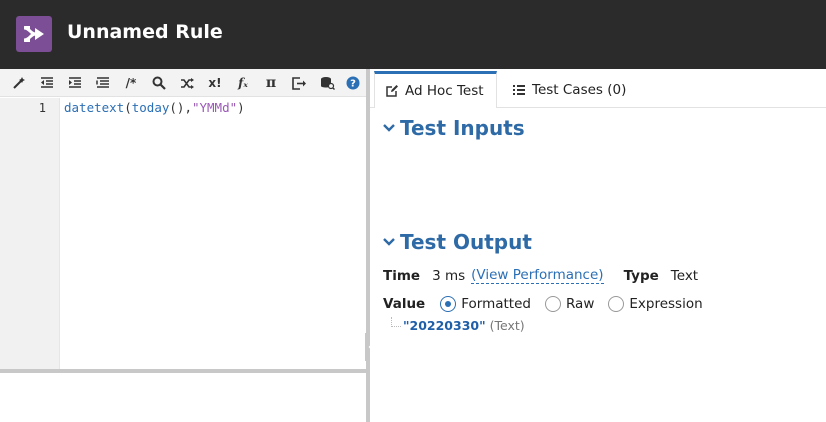 Image resolution: width=826 pixels, height=422 pixels. What do you see at coordinates (243, 83) in the screenshot?
I see `function-icon: fₓ` at bounding box center [243, 83].